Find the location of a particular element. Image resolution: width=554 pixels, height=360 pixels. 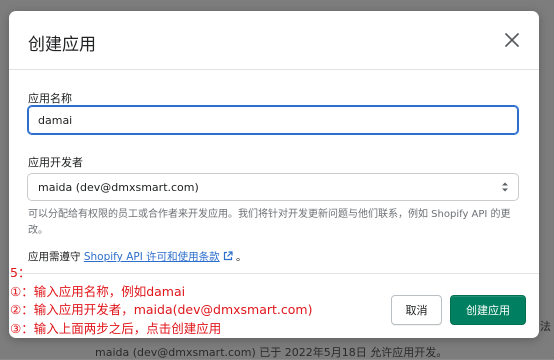

annotation-line-3: ③：输入上面两步之后，点击创建应用 is located at coordinates (116, 328).